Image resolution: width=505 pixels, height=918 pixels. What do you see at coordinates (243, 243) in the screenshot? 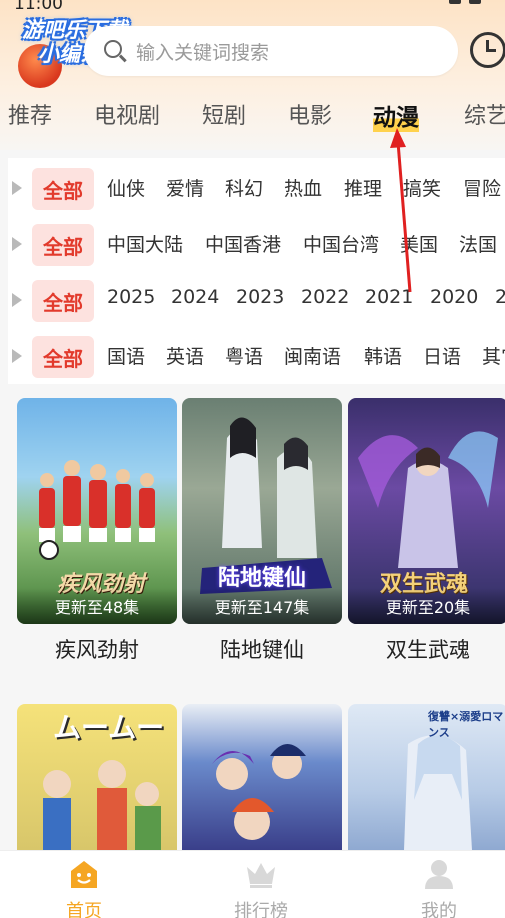
I see `filter-option: 中国香港` at bounding box center [243, 243].